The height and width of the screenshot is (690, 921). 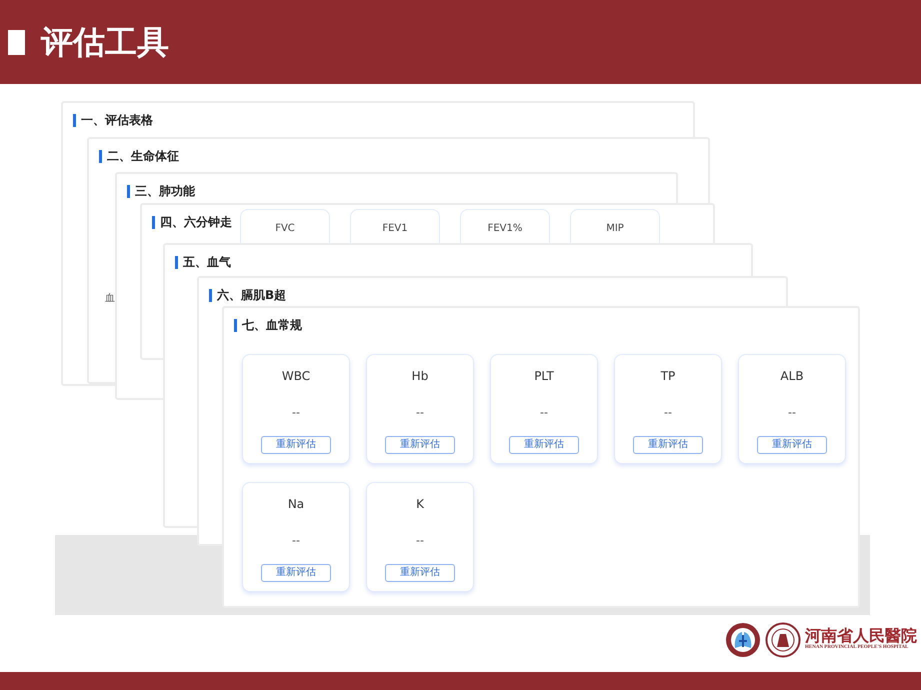 I want to click on card-label: FEV1, so click(x=395, y=229).